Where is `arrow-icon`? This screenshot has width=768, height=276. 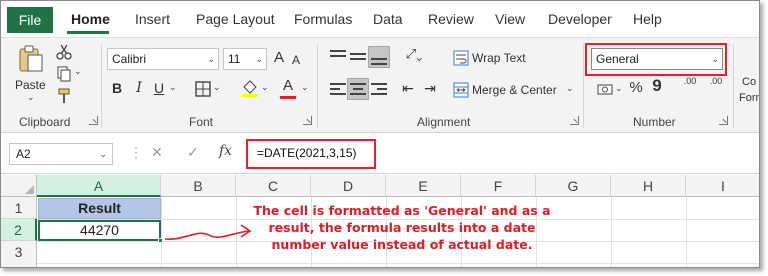
arrow-icon is located at coordinates (208, 232).